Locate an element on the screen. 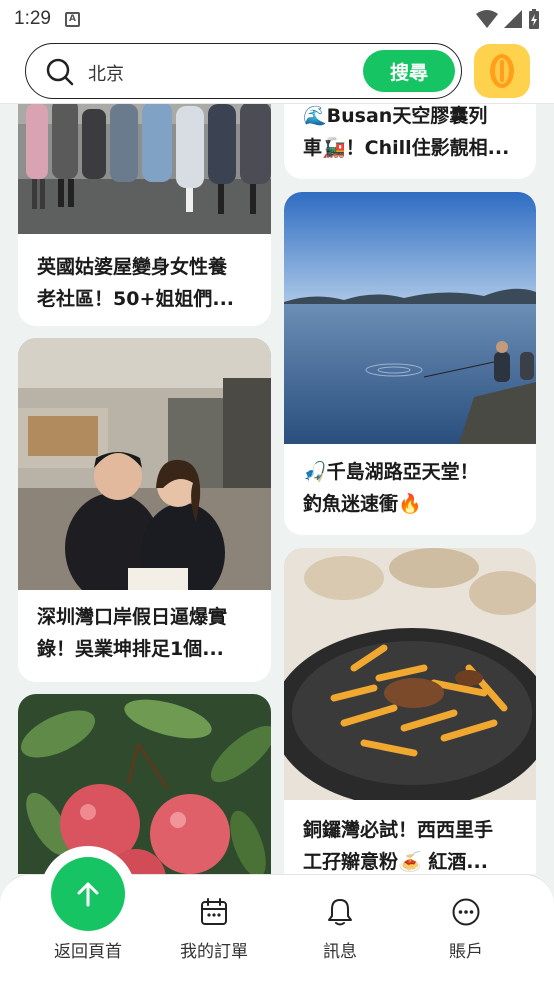 Image resolution: width=554 pixels, height=985 pixels. card-image-lychee is located at coordinates (144, 784).